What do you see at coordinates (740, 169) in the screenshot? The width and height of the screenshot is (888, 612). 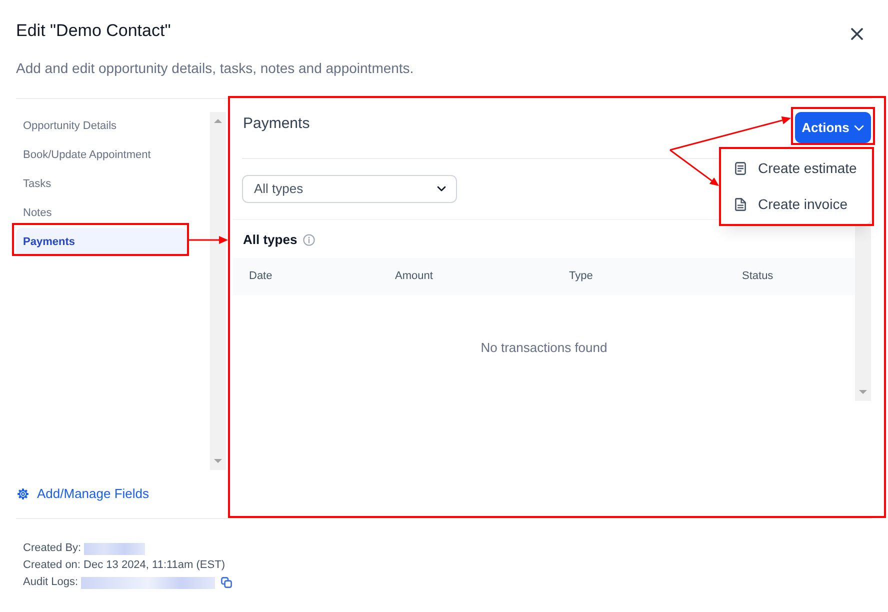 I see `document-lines-icon` at bounding box center [740, 169].